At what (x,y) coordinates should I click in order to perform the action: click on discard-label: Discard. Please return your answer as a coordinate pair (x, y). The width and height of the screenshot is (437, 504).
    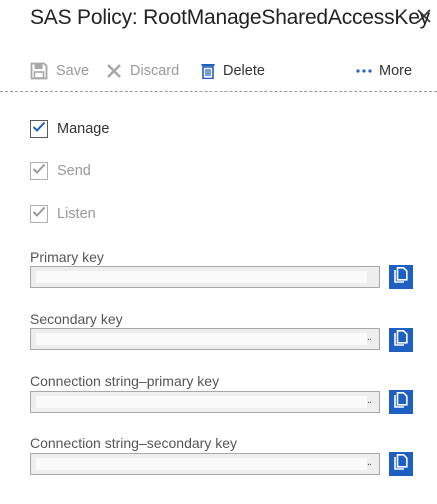
    Looking at the image, I should click on (155, 71).